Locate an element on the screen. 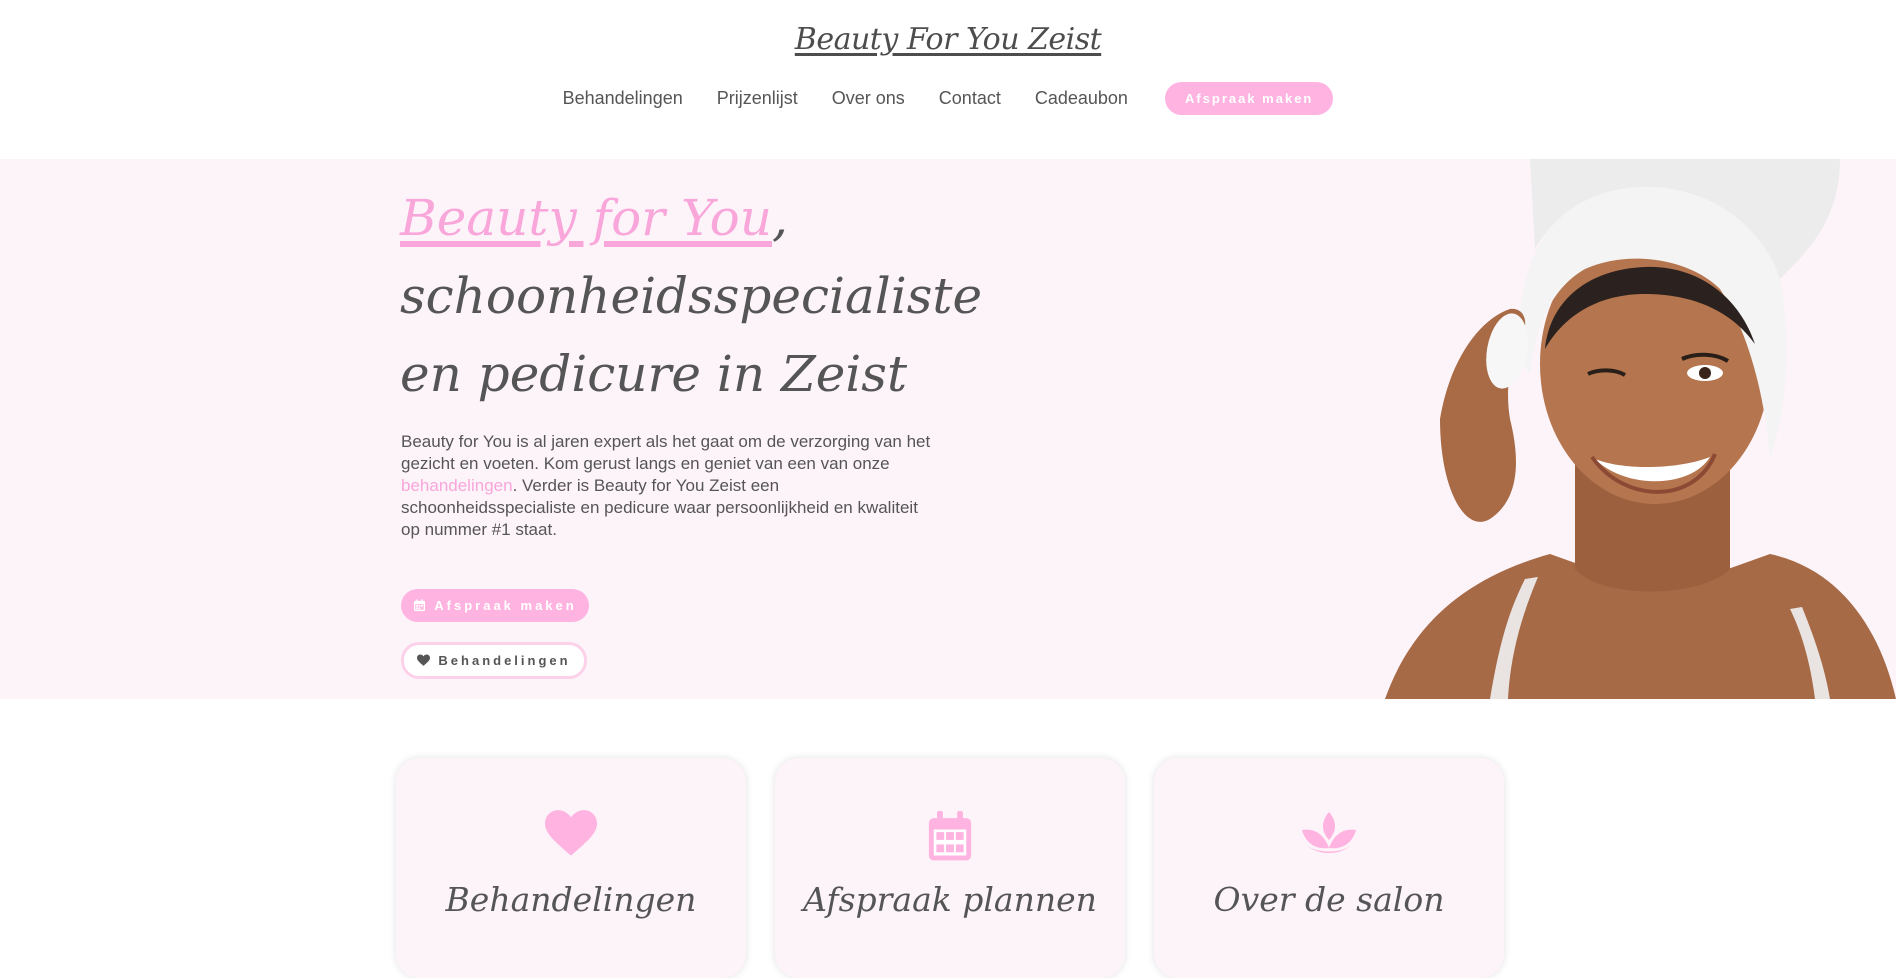 Image resolution: width=1896 pixels, height=978 pixels. card-title: Behandelingen is located at coordinates (571, 899).